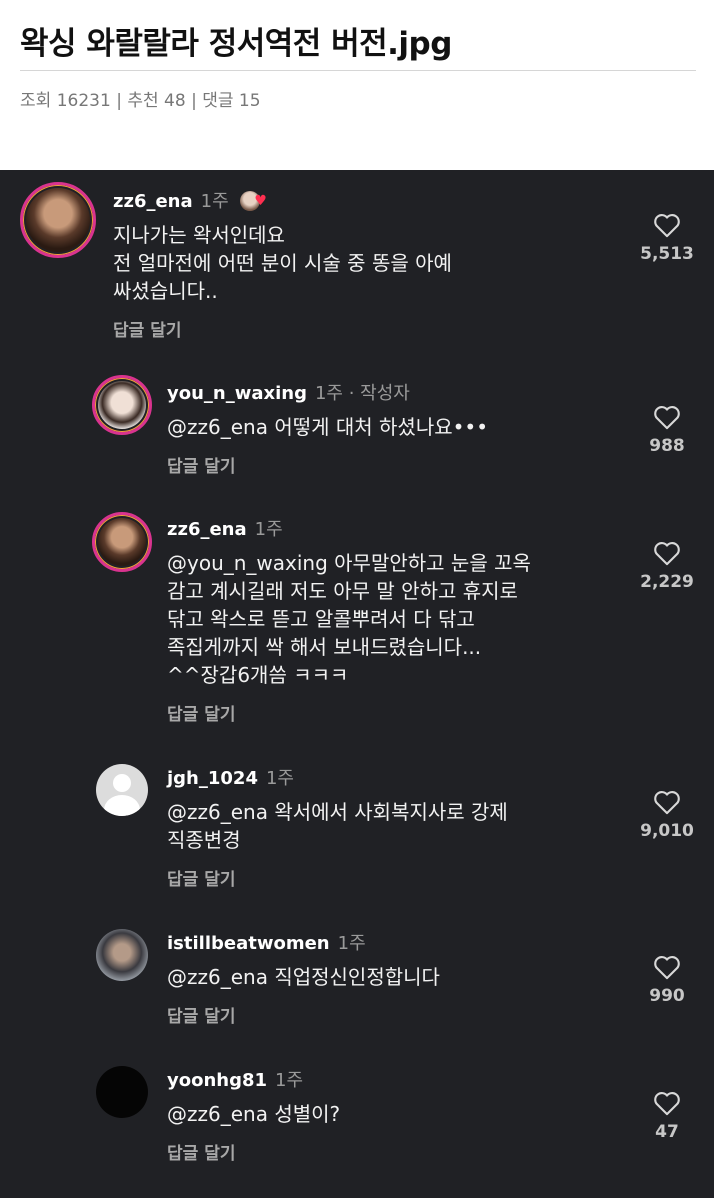 The height and width of the screenshot is (1198, 714). What do you see at coordinates (667, 582) in the screenshot?
I see `like-count: 2,229` at bounding box center [667, 582].